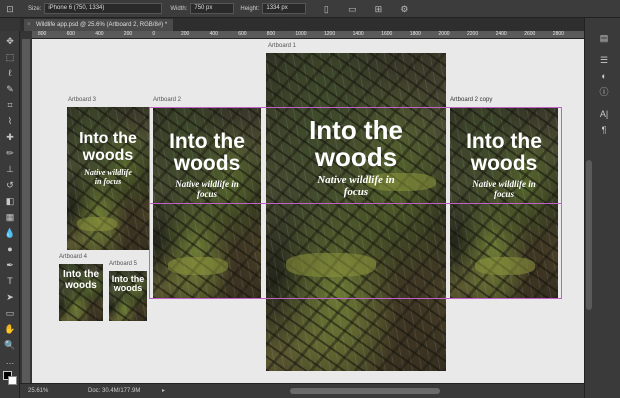  What do you see at coordinates (10, 89) in the screenshot?
I see `quick-select-tool-icon: ✎` at bounding box center [10, 89].